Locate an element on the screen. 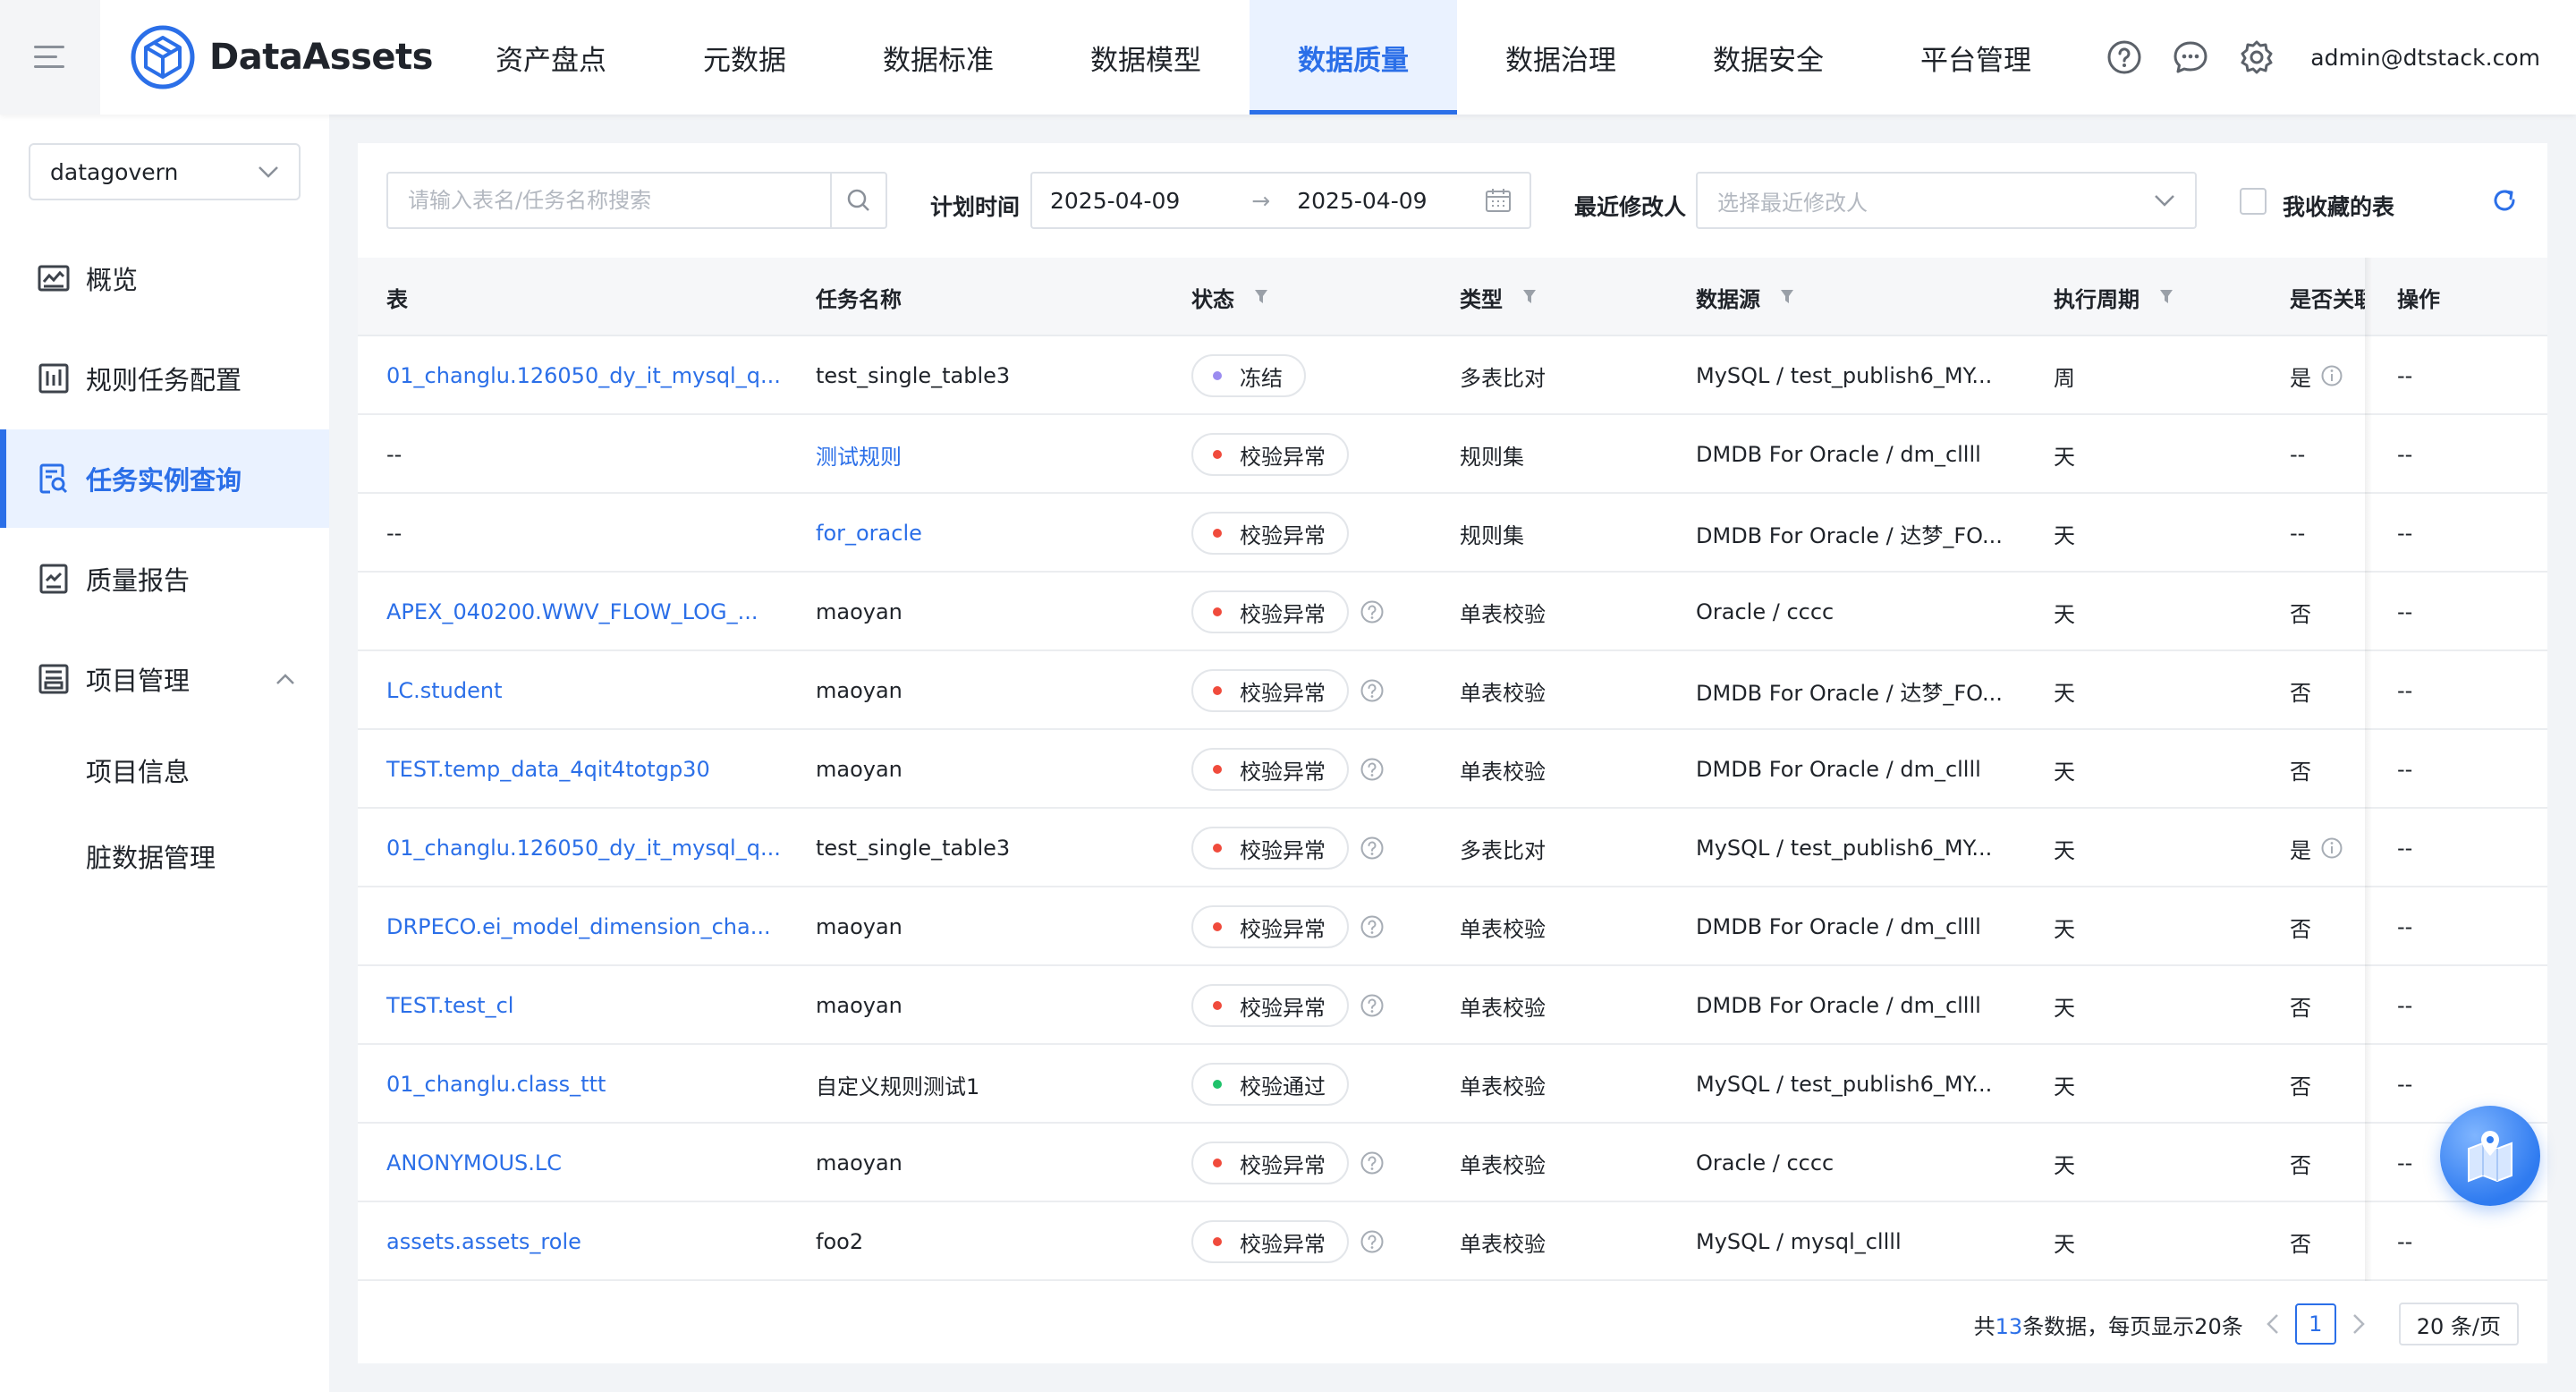 Image resolution: width=2576 pixels, height=1392 pixels. task-name-cell: test_single_table3 is located at coordinates (913, 848).